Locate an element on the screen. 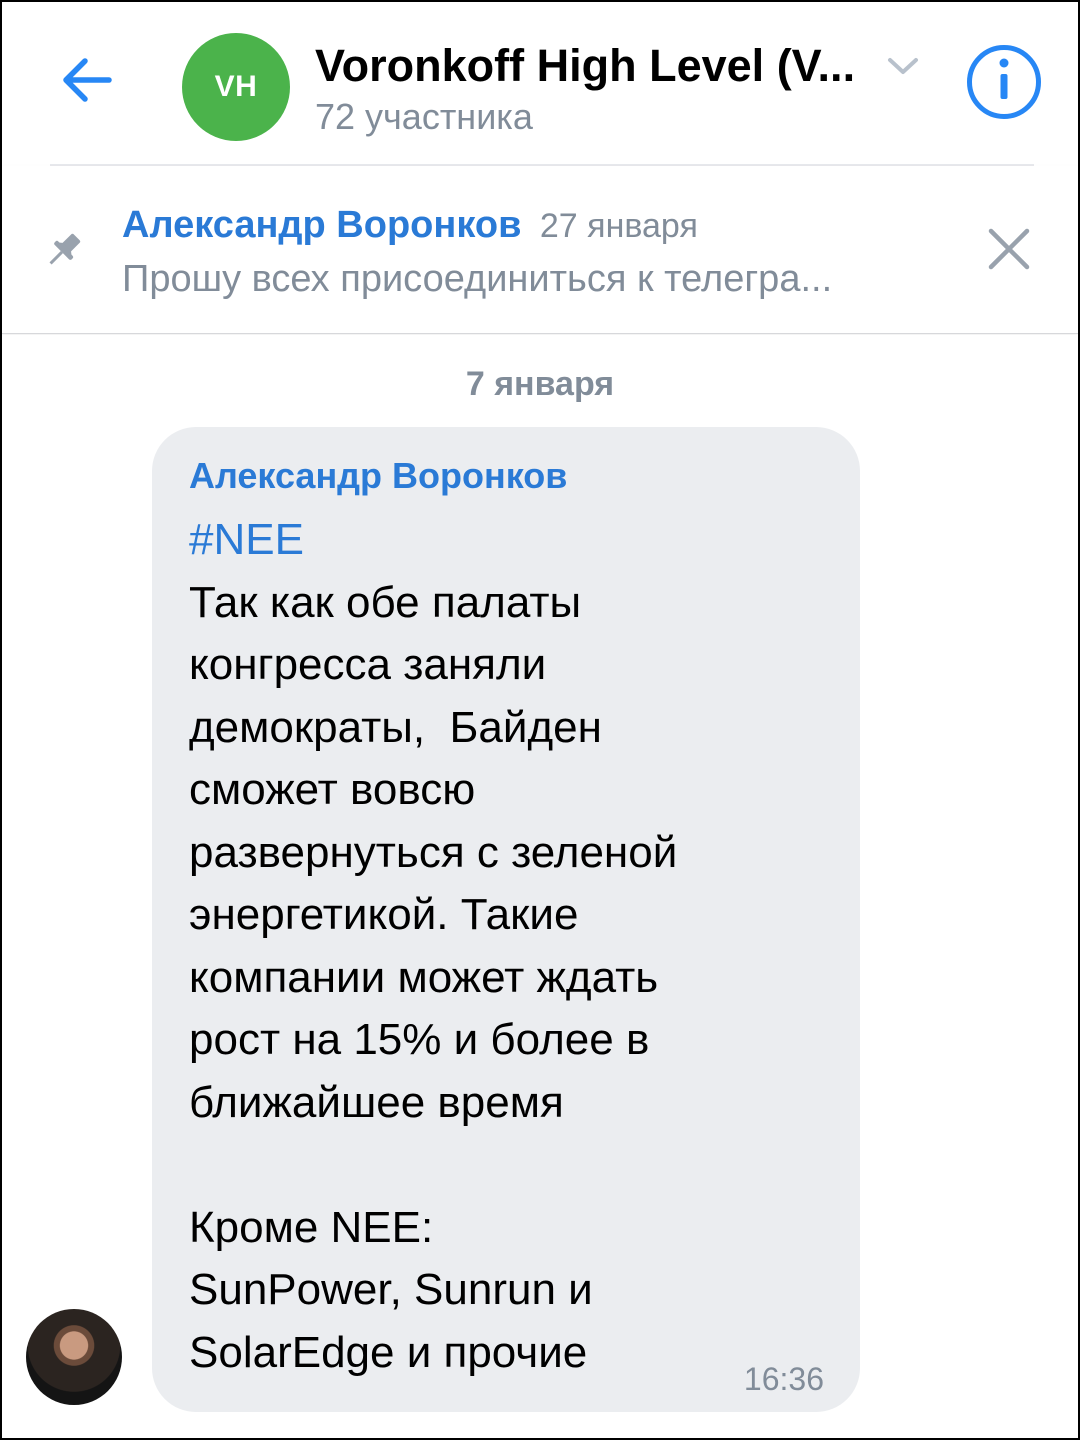 This screenshot has height=1440, width=1080. message-hashtag: #NEE is located at coordinates (509, 540).